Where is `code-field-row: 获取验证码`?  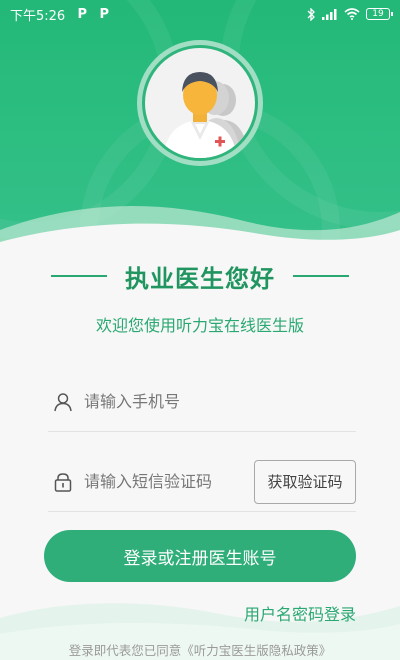
code-field-row: 获取验证码 is located at coordinates (202, 482).